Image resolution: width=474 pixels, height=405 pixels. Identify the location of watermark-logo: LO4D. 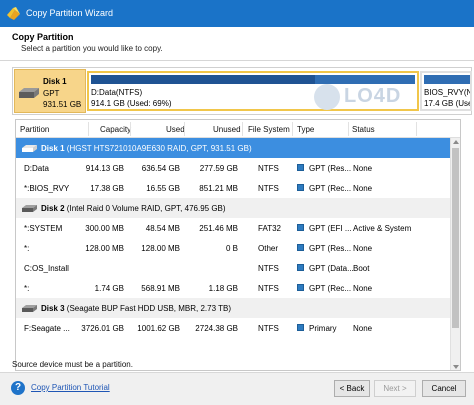
(373, 97).